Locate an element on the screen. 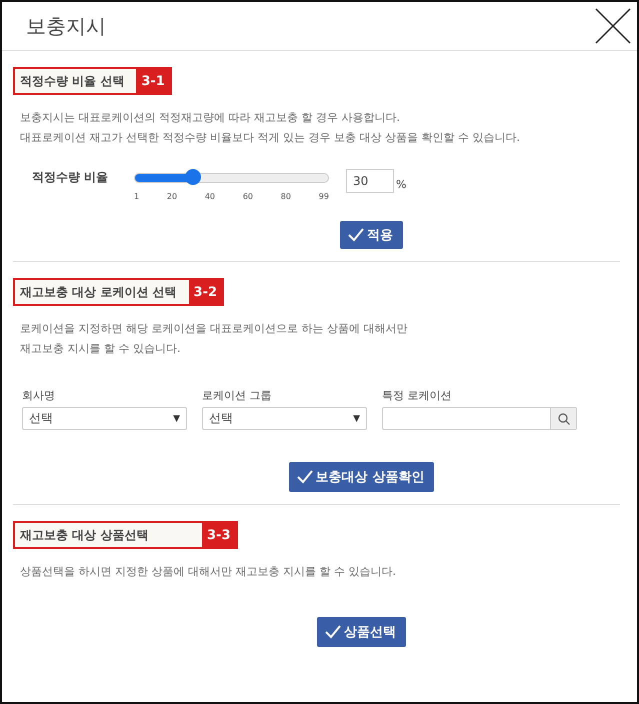 This screenshot has width=639, height=704. section-title: 재고보충 대상 상품선택 is located at coordinates (108, 535).